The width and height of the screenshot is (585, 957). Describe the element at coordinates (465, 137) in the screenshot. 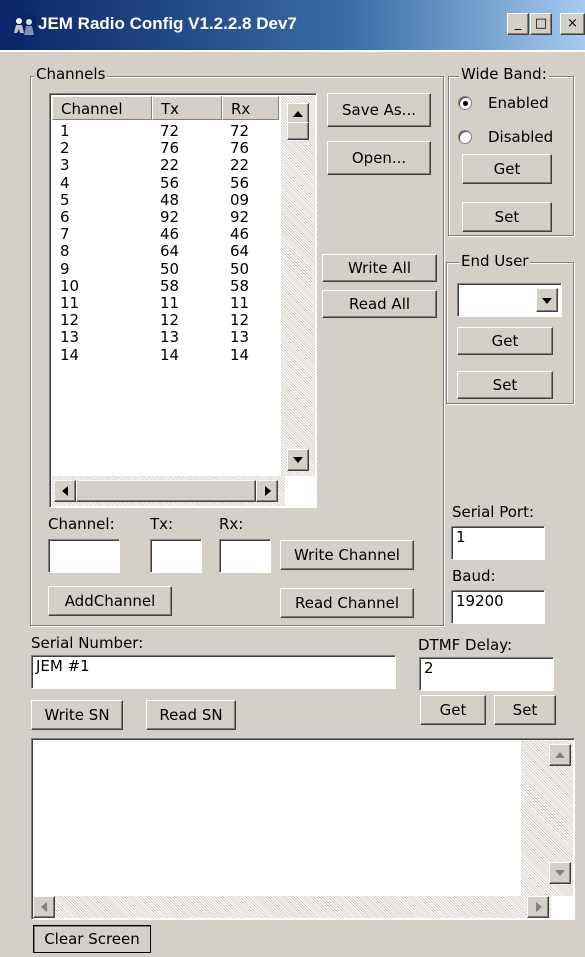

I see `wide-band-disabled-radio` at that location.